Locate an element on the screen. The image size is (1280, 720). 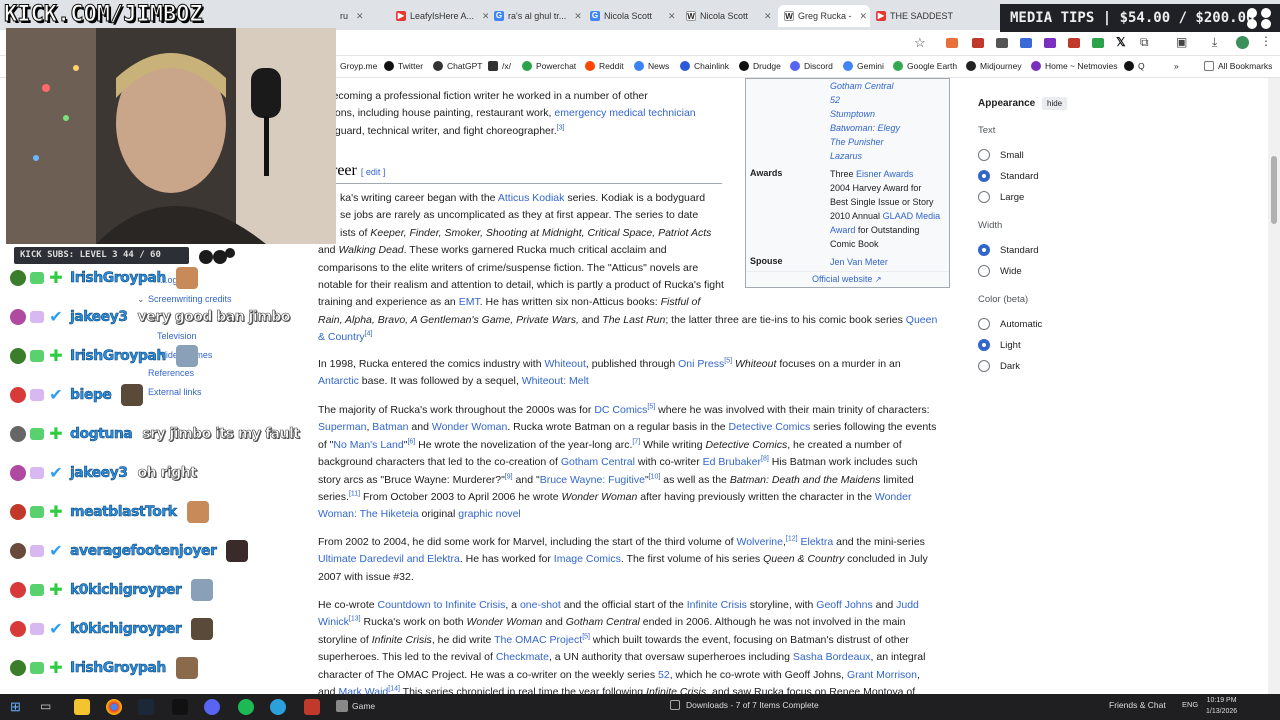
chat-username: averagefootenjoyer is located at coordinates (143, 551).